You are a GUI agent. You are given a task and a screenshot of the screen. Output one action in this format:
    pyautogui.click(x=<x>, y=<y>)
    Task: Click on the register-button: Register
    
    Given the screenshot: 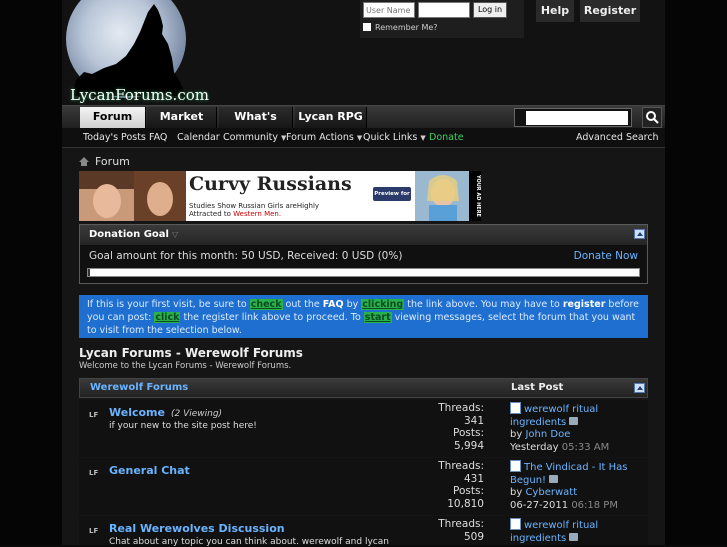 What is the action you would take?
    pyautogui.click(x=610, y=11)
    